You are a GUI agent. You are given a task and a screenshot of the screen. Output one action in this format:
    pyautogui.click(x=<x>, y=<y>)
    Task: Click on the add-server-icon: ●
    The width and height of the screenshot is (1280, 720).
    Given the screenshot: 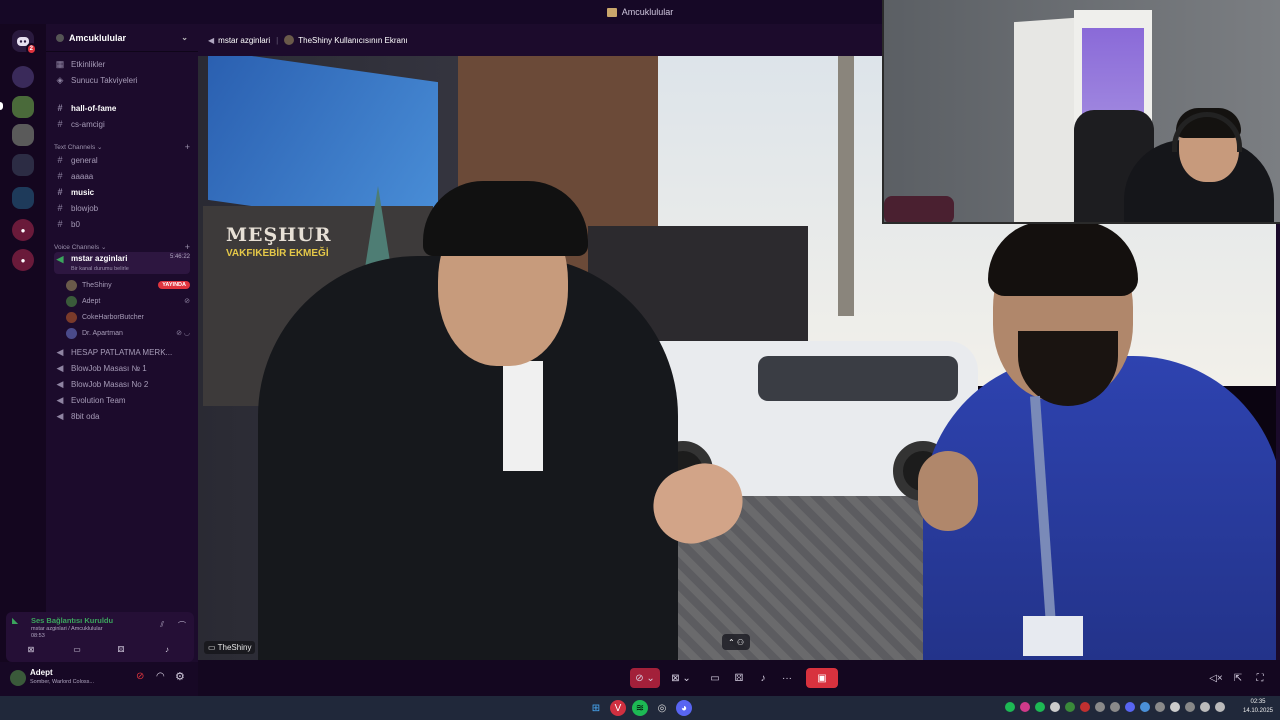 What is the action you would take?
    pyautogui.click(x=23, y=230)
    